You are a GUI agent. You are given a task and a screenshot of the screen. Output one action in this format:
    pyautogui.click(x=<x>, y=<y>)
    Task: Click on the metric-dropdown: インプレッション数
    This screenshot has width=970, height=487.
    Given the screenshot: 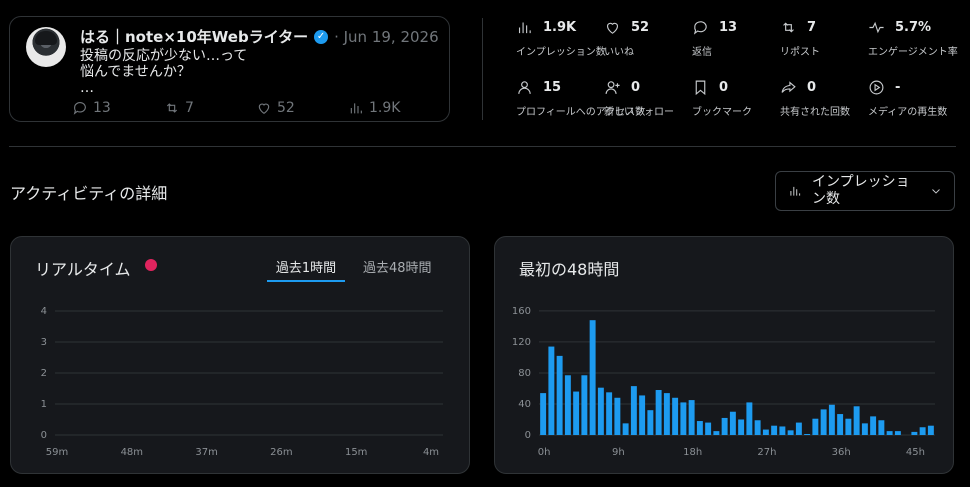 What is the action you would take?
    pyautogui.click(x=865, y=191)
    